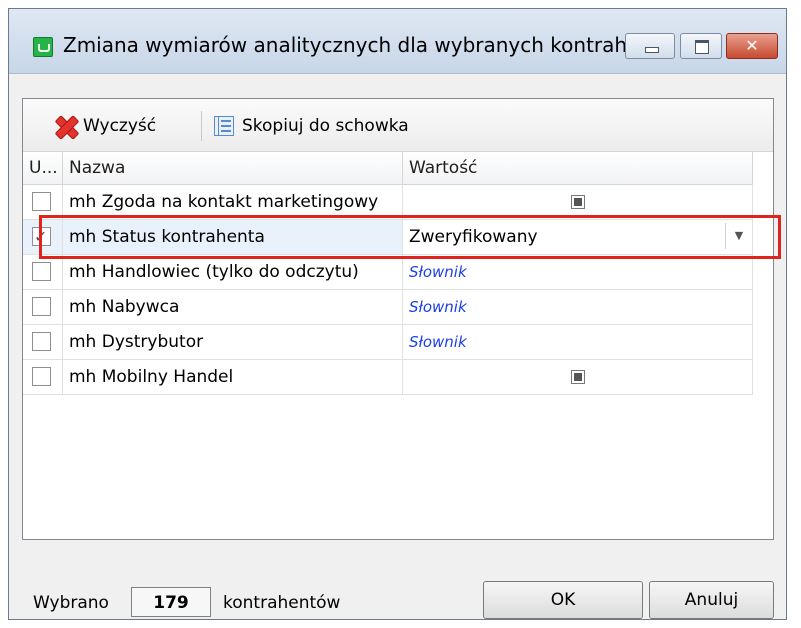  Describe the element at coordinates (578, 168) in the screenshot. I see `column-header-wartosc: Wartość` at that location.